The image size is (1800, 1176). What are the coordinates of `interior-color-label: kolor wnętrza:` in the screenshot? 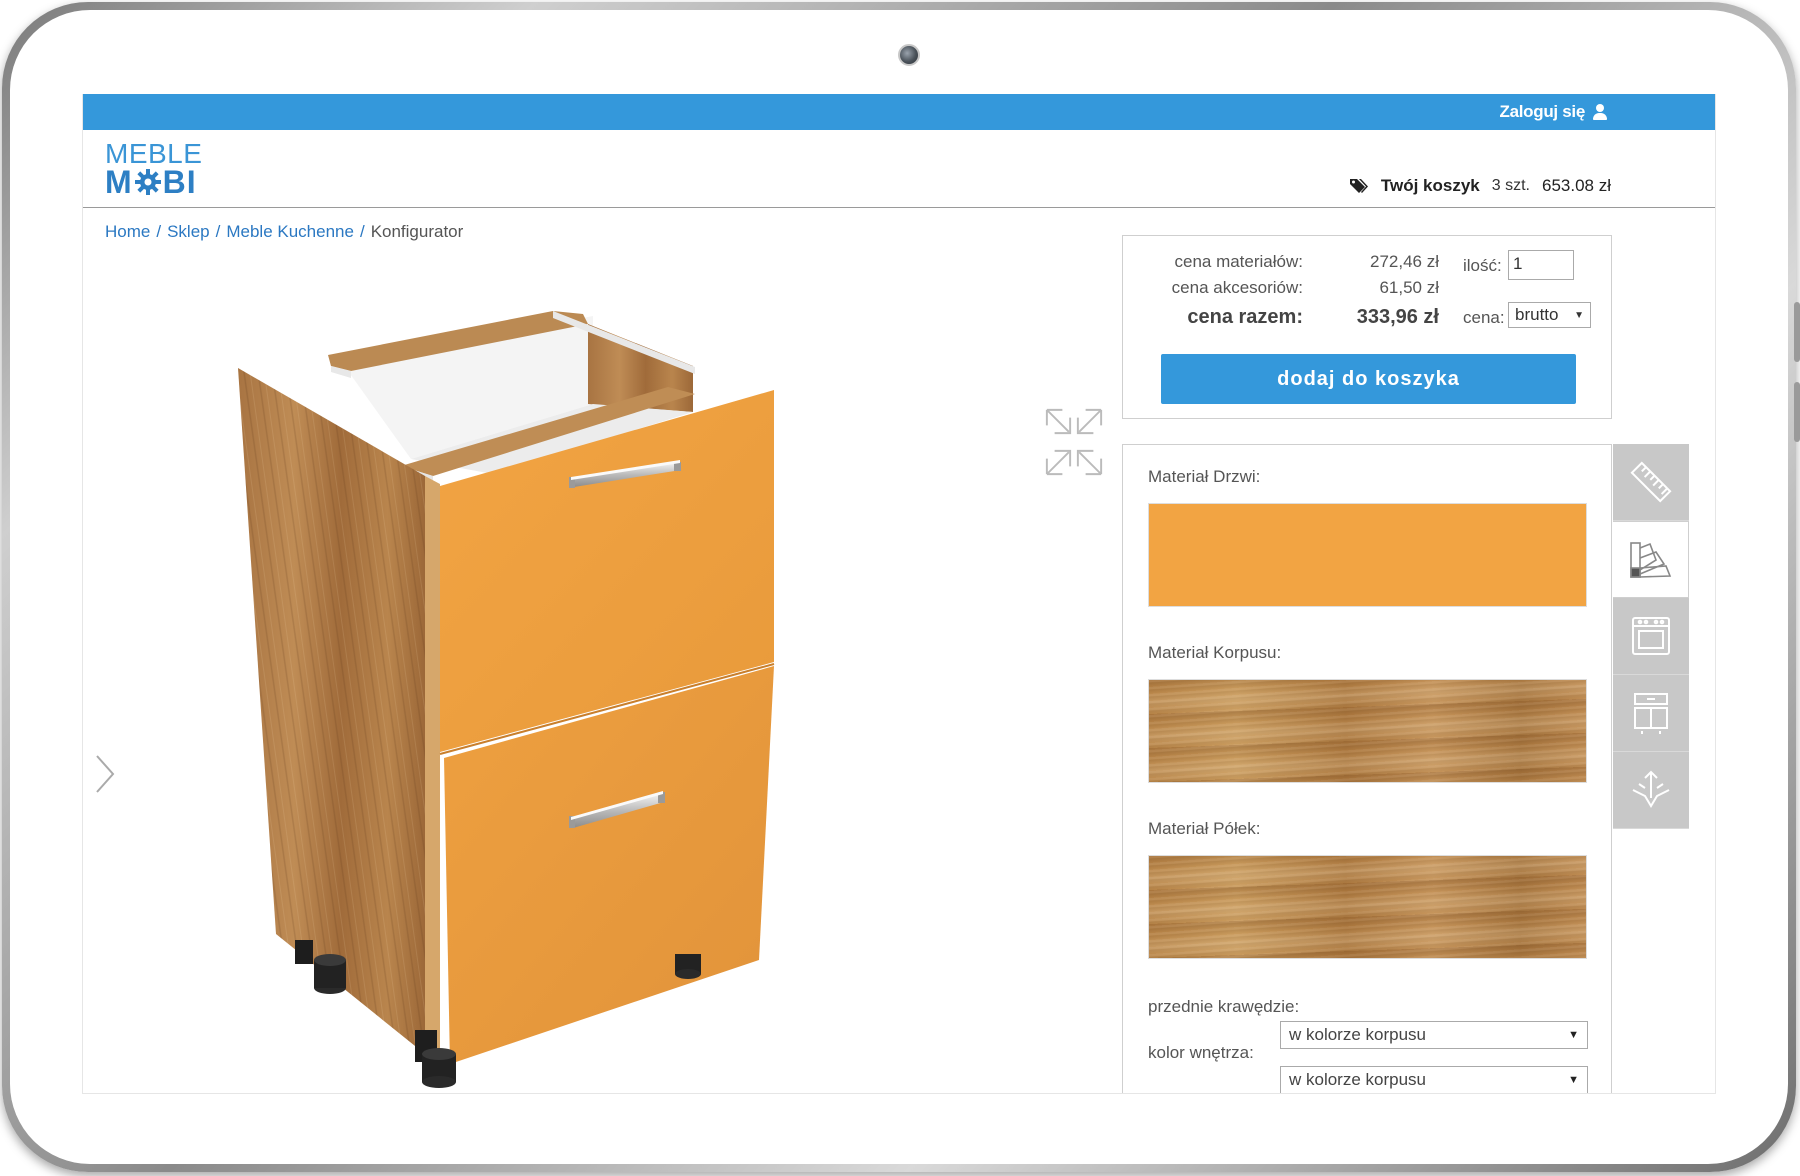 It's located at (1201, 1052).